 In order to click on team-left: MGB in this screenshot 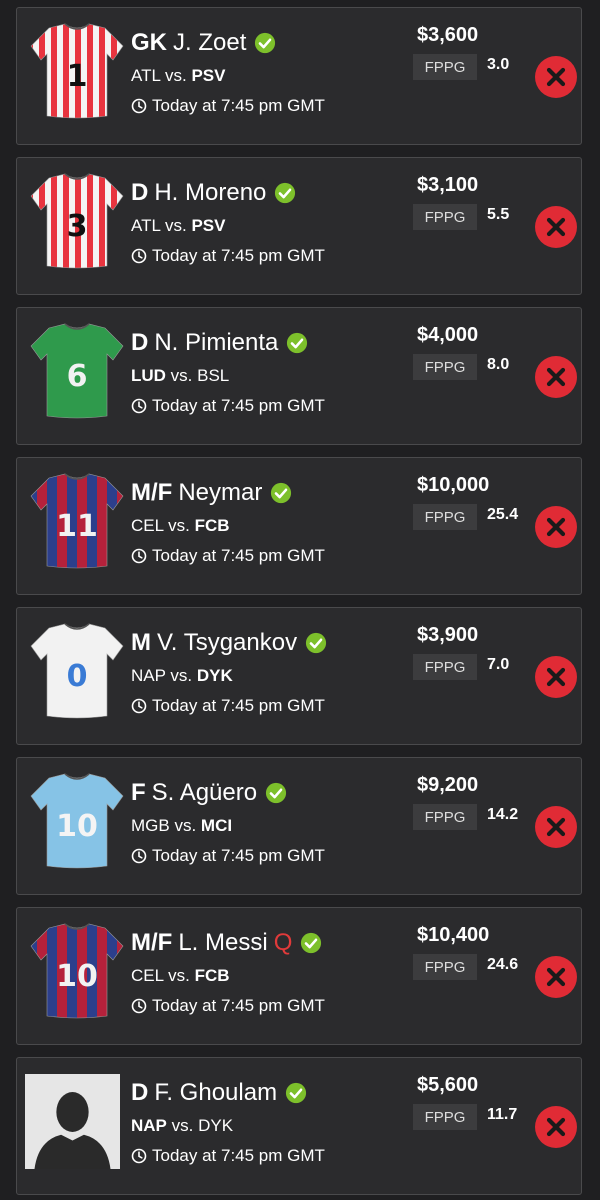, I will do `click(150, 825)`.